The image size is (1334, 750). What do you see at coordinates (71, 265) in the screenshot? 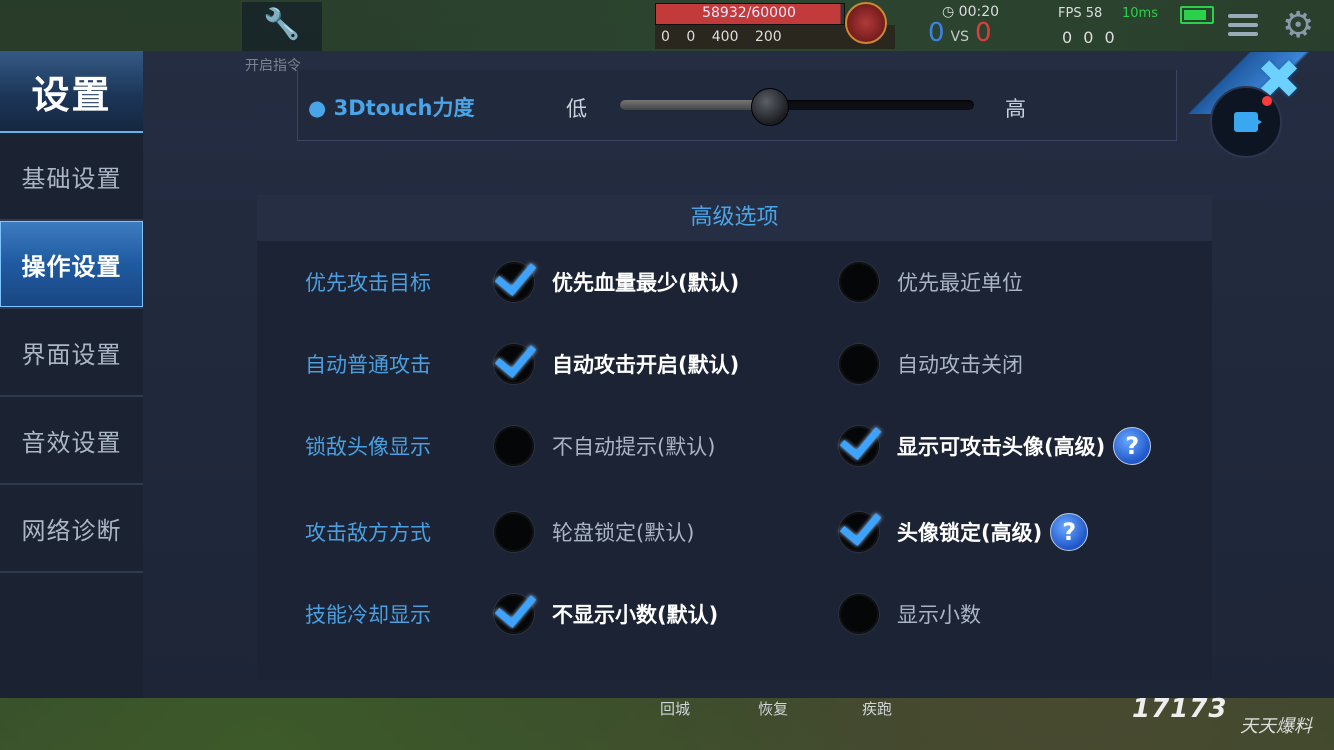
I see `tab-controls: 操作设置` at bounding box center [71, 265].